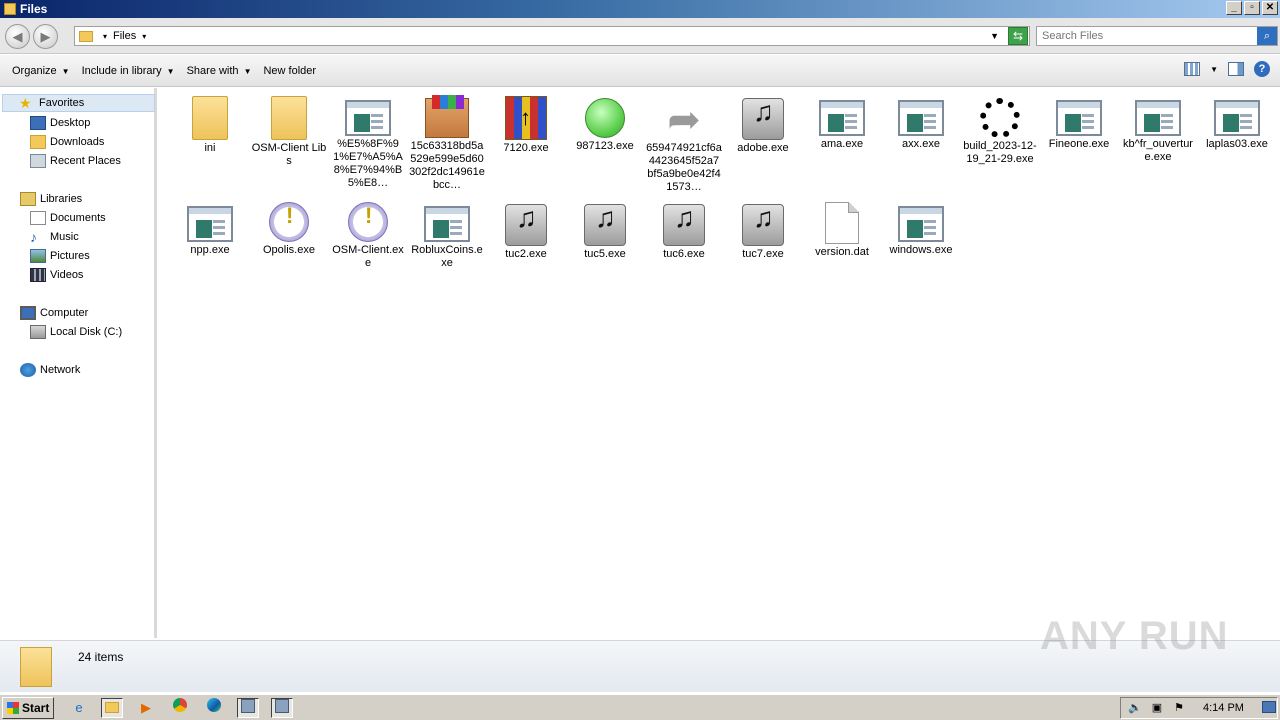 The width and height of the screenshot is (1280, 720). I want to click on file-item: tuc7.exe, so click(763, 229).